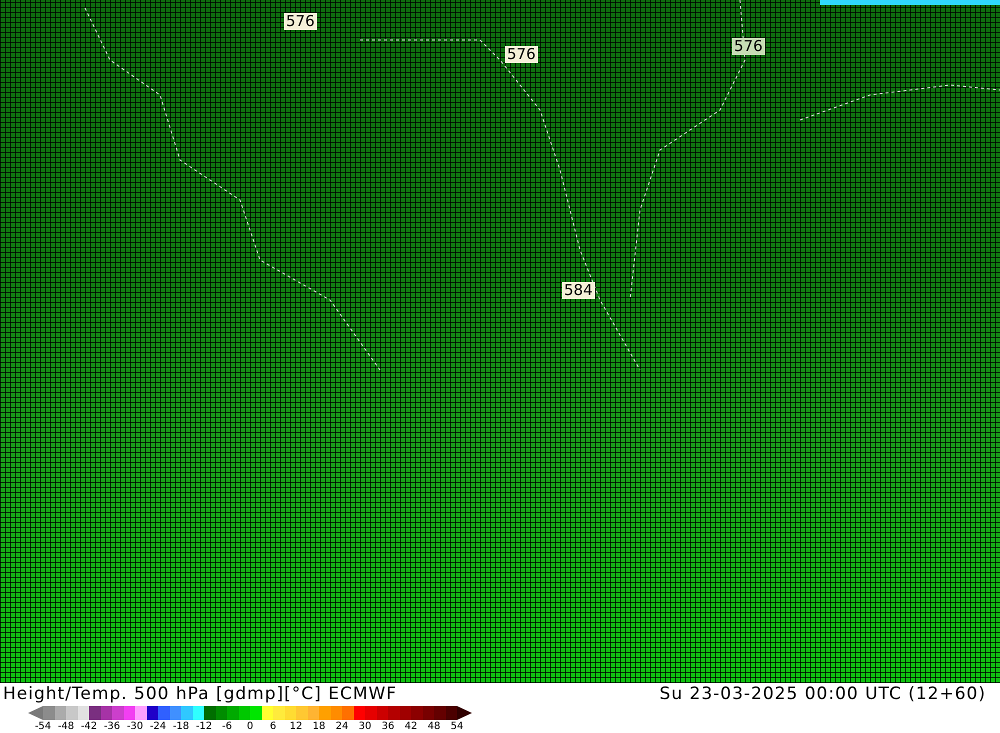  What do you see at coordinates (112, 727) in the screenshot?
I see `legend-tick-label: -36` at bounding box center [112, 727].